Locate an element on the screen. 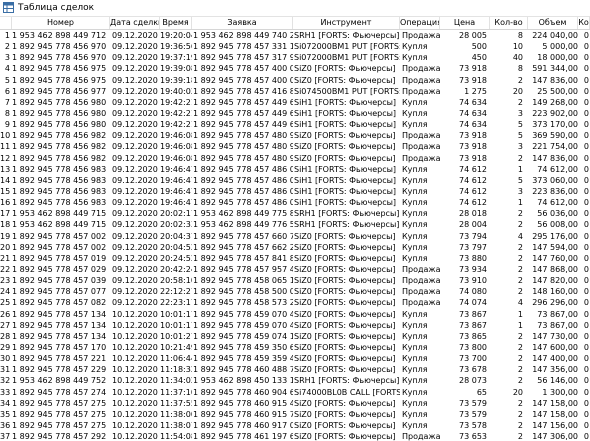 The height and width of the screenshot is (441, 590). column-header-instrument: Инструмент is located at coordinates (346, 23).